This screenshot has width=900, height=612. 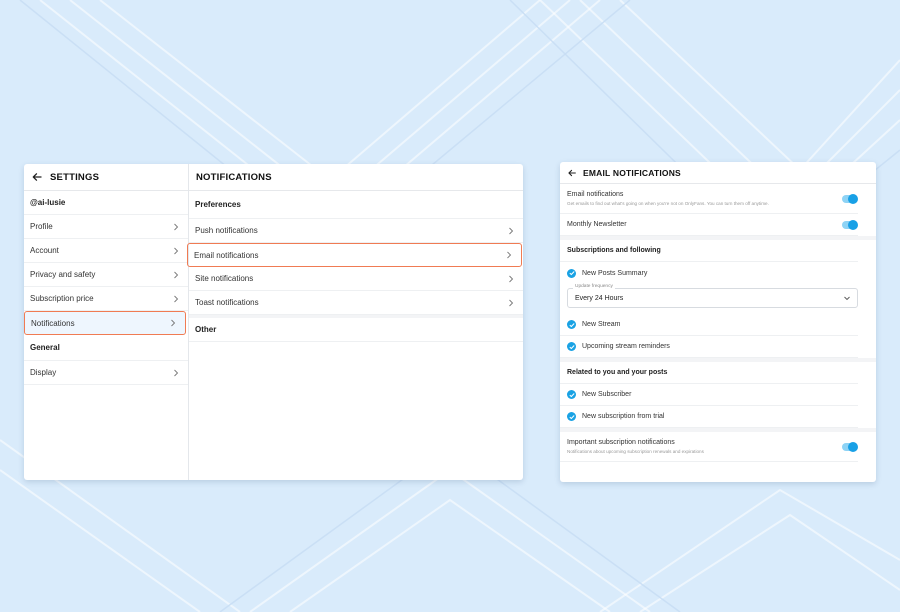 What do you see at coordinates (712, 296) in the screenshot?
I see `update-frequency-select: Update frequency Every 24 Hours` at bounding box center [712, 296].